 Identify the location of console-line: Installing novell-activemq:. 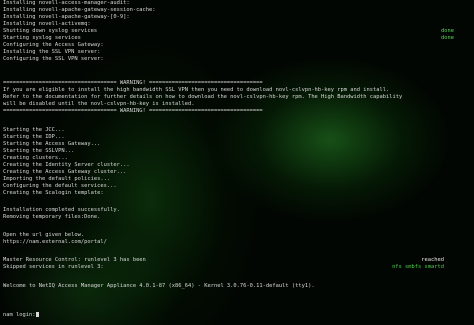
(47, 24).